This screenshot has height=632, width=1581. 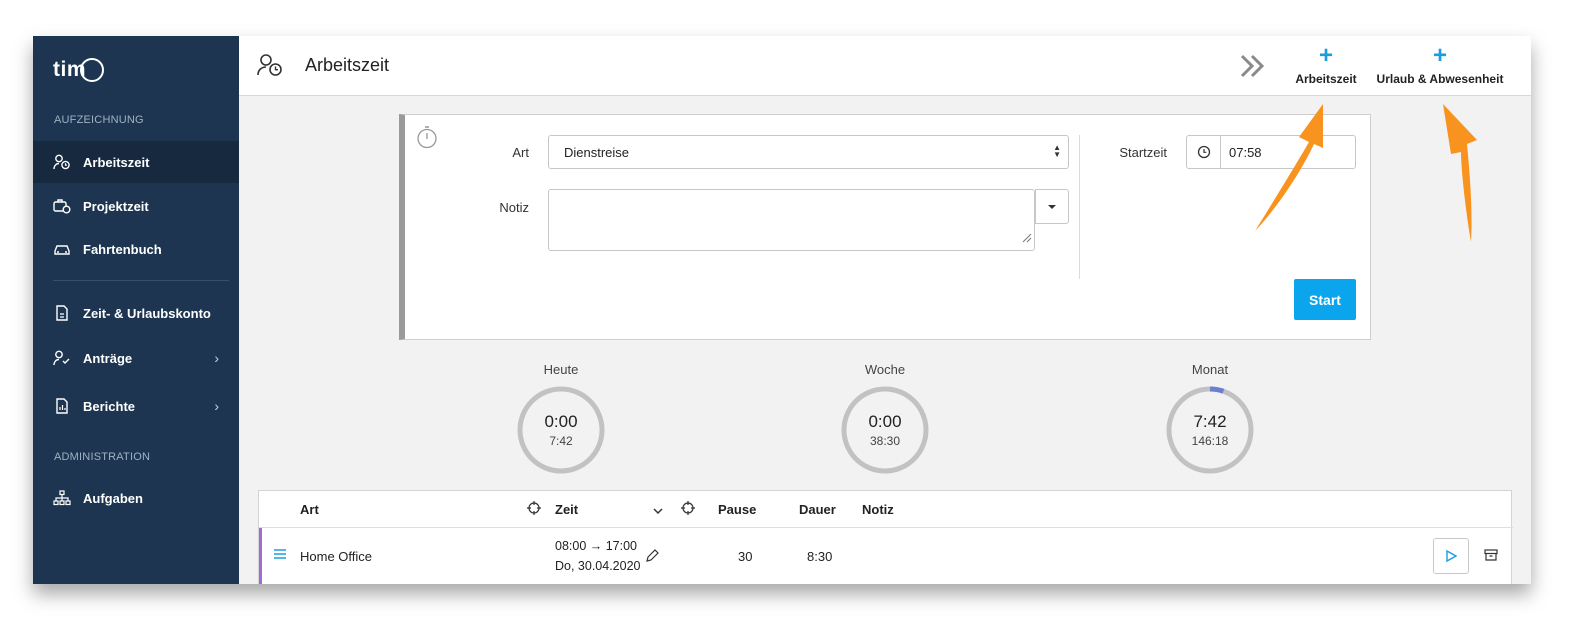 I want to click on sidebar-item-aufgaben: Aufgaben, so click(x=136, y=498).